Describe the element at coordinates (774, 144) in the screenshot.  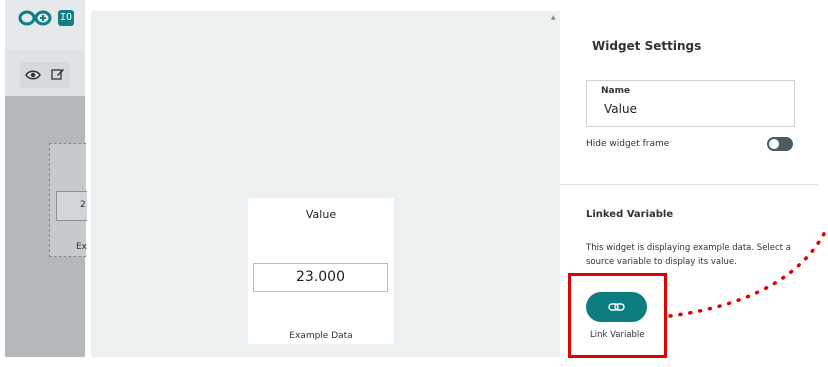
I see `toggle-knob` at that location.